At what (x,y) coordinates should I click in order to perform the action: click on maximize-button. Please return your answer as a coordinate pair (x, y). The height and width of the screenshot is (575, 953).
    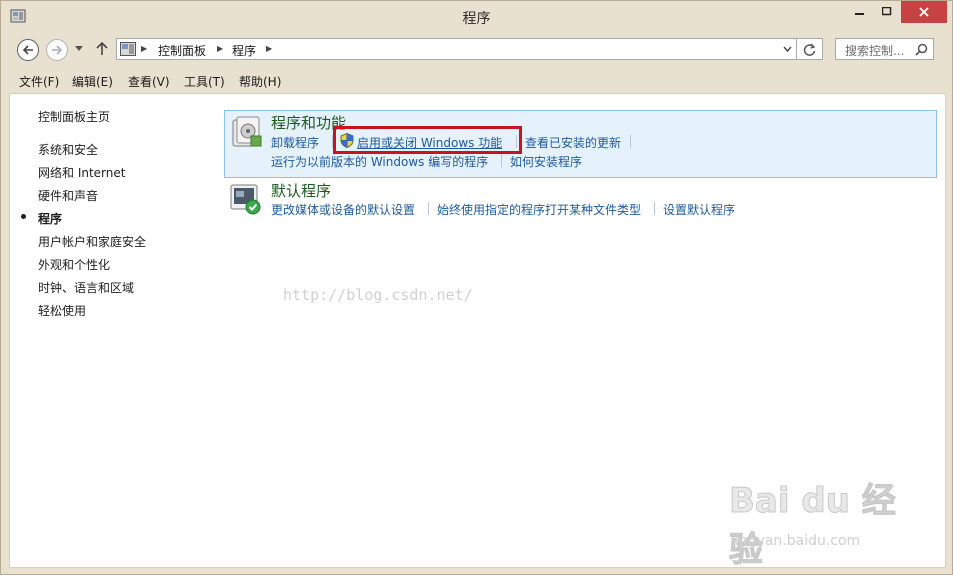
    Looking at the image, I should click on (886, 12).